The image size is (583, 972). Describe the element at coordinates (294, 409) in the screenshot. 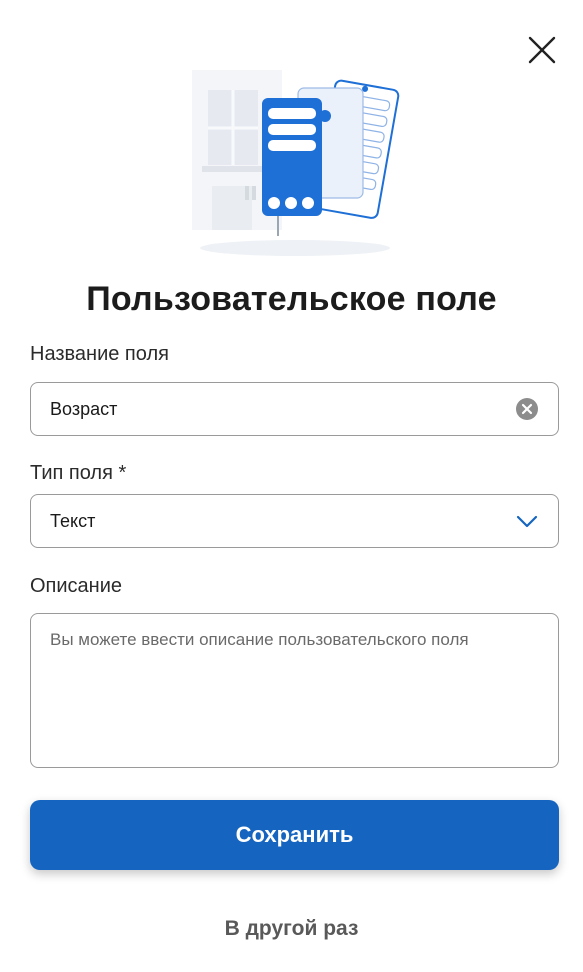

I see `field-name-input: Возраст` at that location.